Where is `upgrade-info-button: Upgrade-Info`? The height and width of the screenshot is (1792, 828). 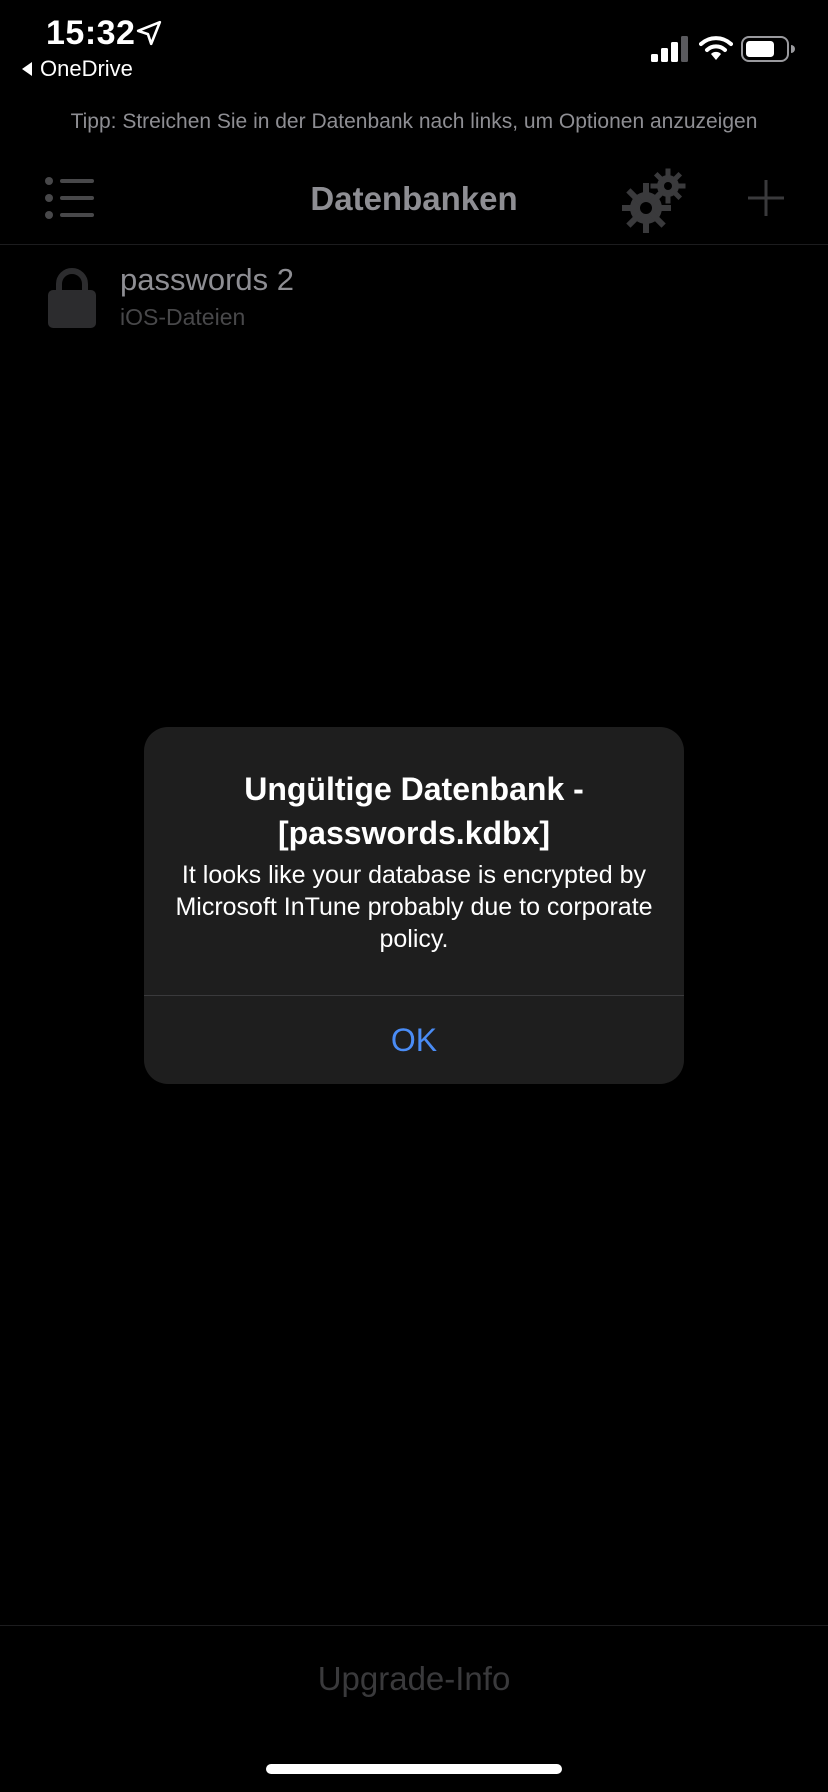
upgrade-info-button: Upgrade-Info is located at coordinates (414, 1679).